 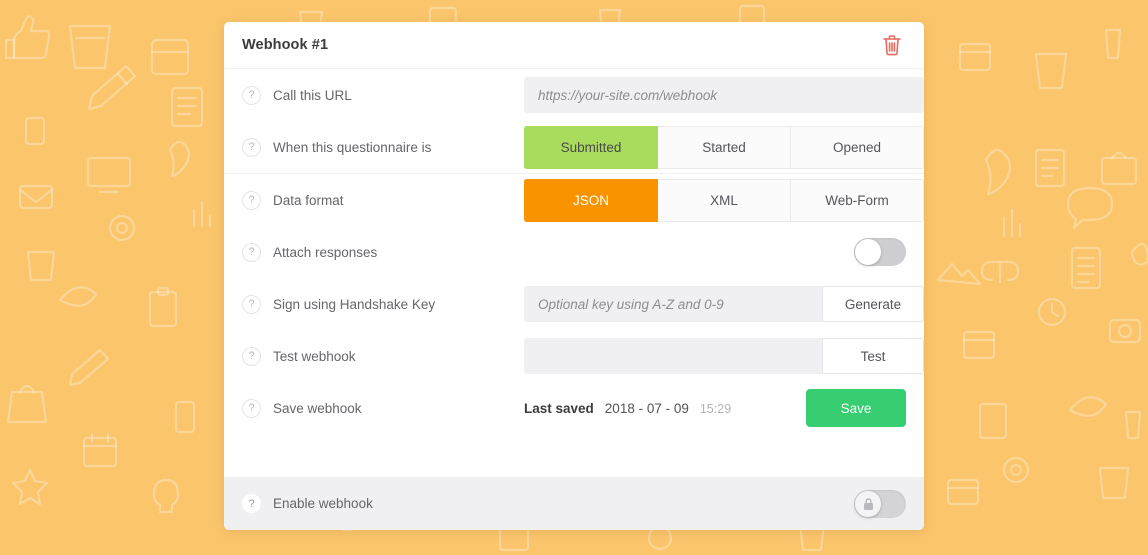 I want to click on trigger-segmented-control: Submitted Started Opened, so click(x=724, y=147).